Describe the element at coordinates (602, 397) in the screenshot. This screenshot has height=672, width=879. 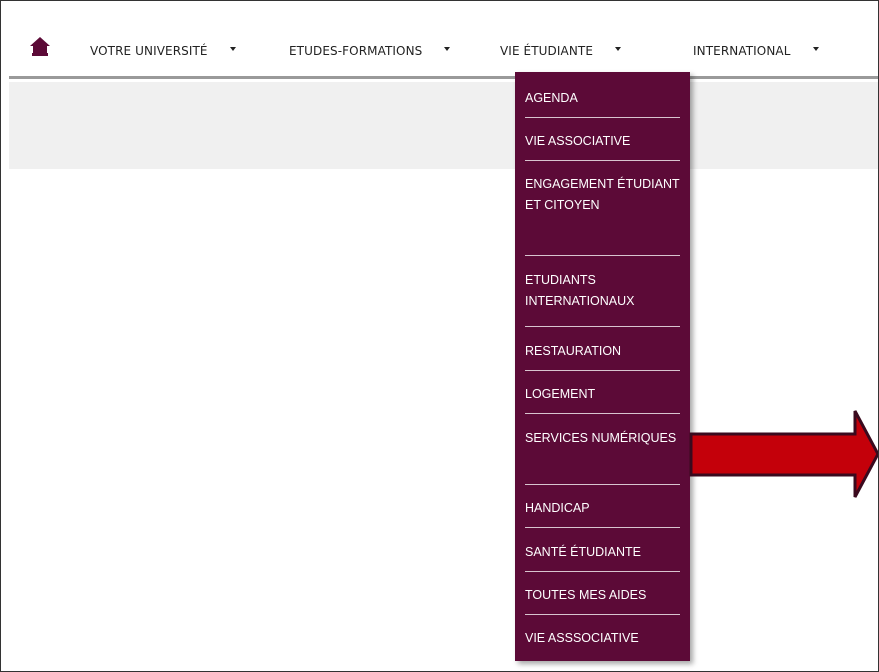
I see `menu-item-logement: LOGEMENT` at that location.